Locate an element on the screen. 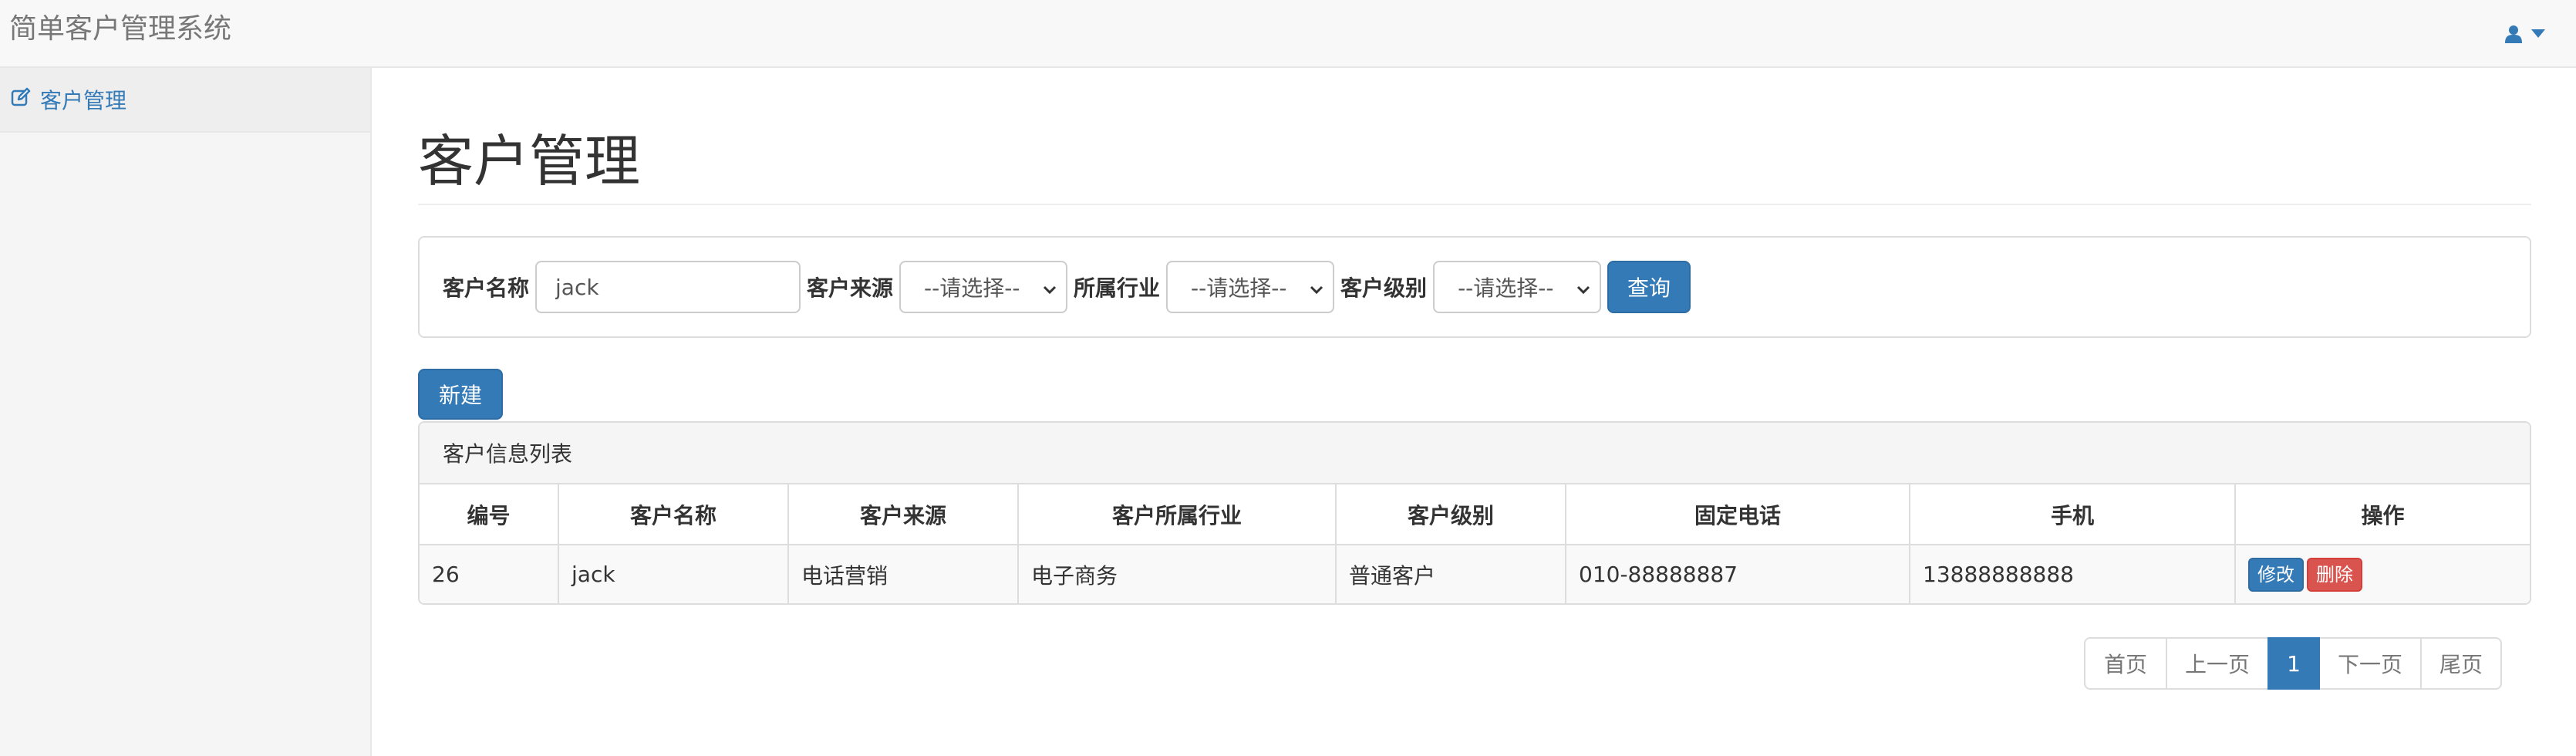 The width and height of the screenshot is (2576, 756). app-title: 简单客户管理系统 is located at coordinates (120, 29).